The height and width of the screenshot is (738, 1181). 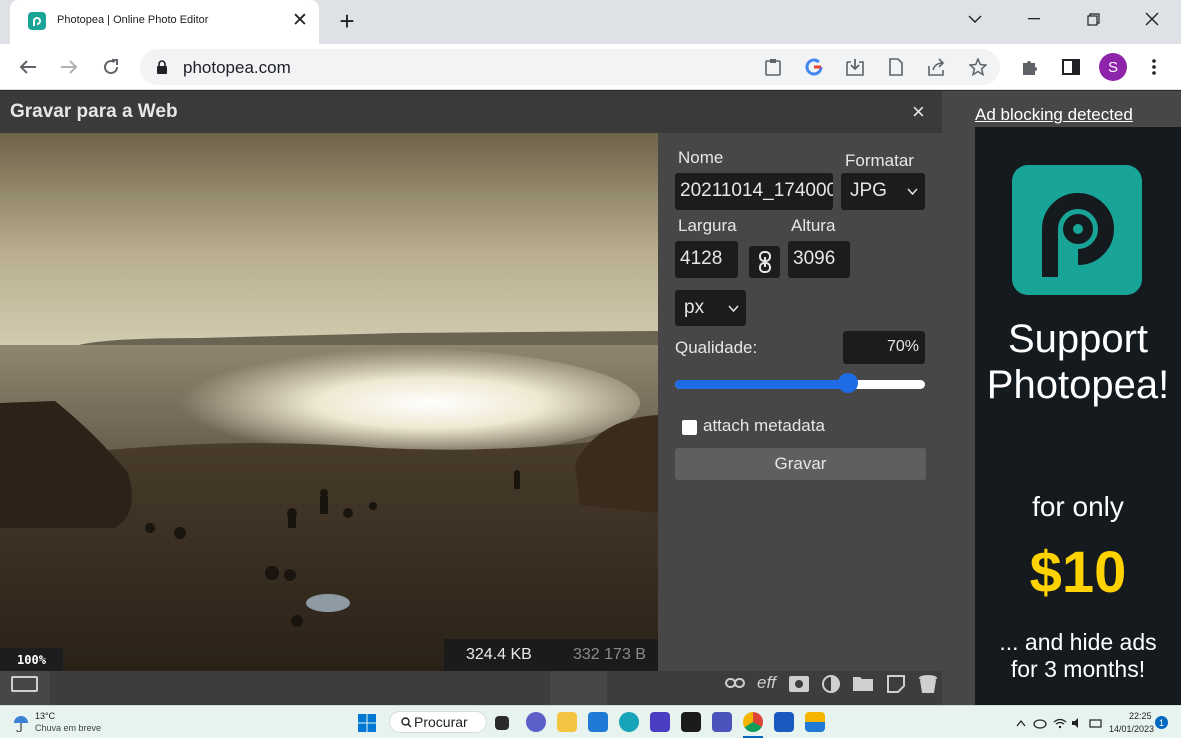 I want to click on quality-slider-track, so click(x=800, y=384).